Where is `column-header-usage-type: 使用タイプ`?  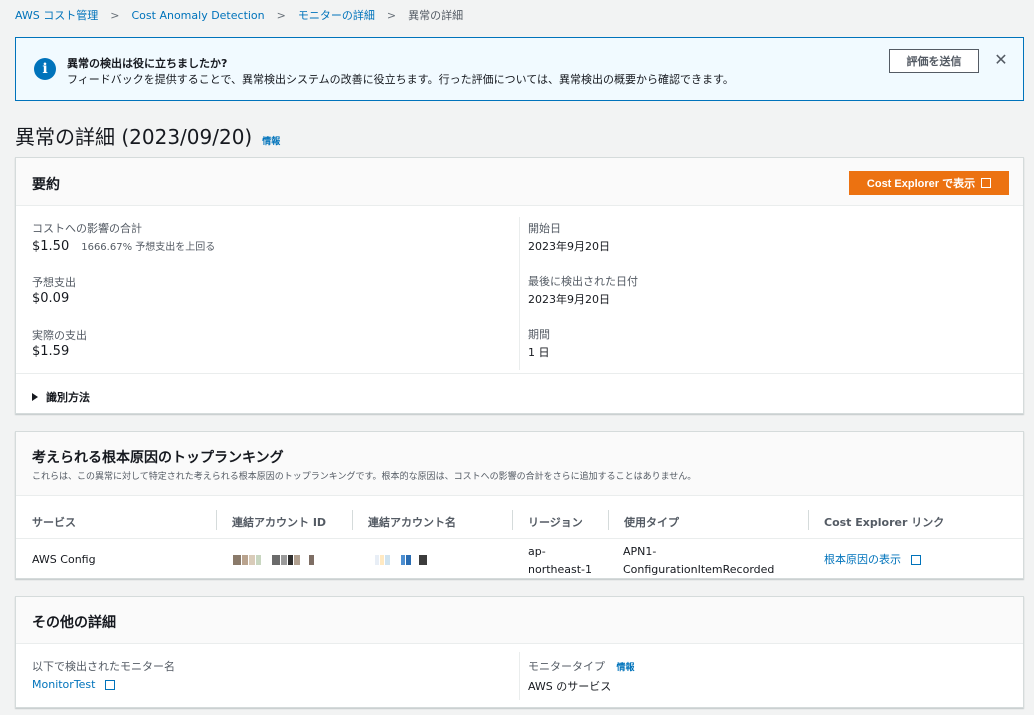 column-header-usage-type: 使用タイプ is located at coordinates (651, 522).